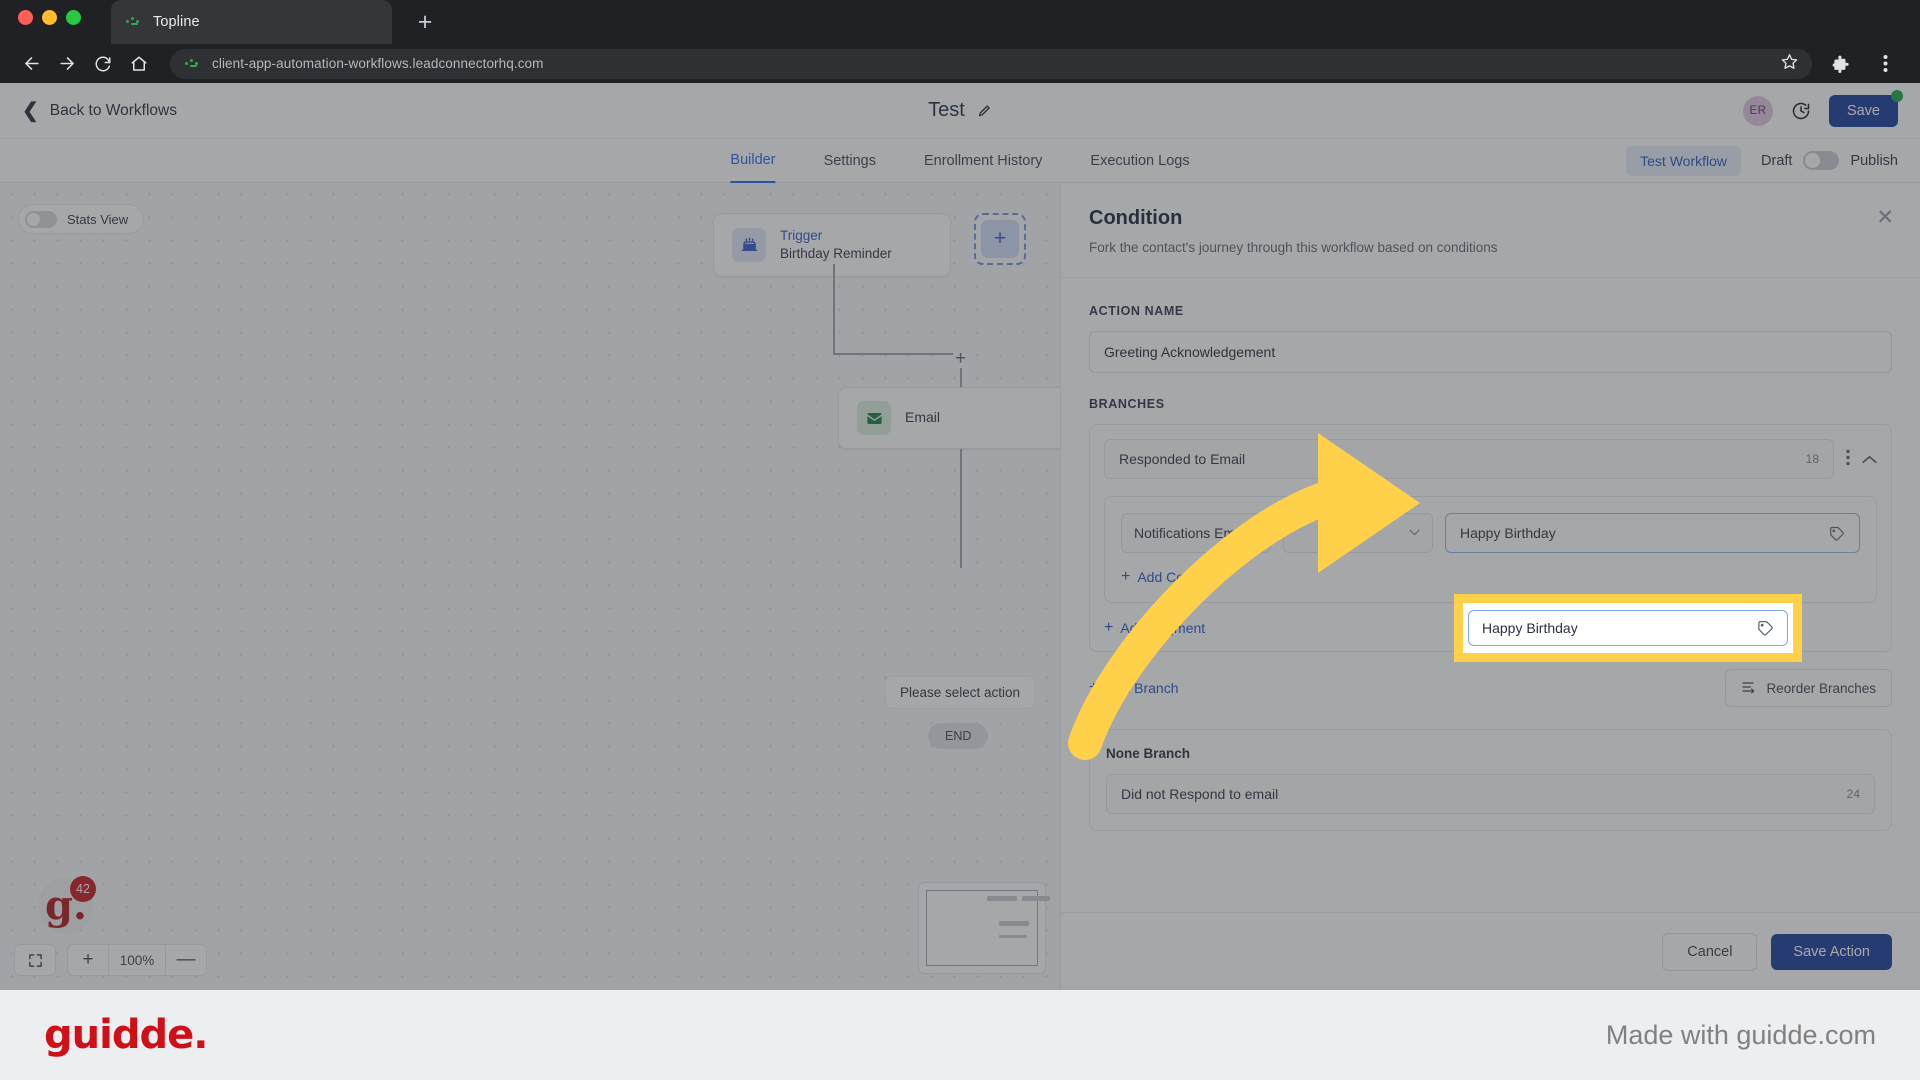 The height and width of the screenshot is (1080, 1920). I want to click on new-tab-button: +, so click(425, 22).